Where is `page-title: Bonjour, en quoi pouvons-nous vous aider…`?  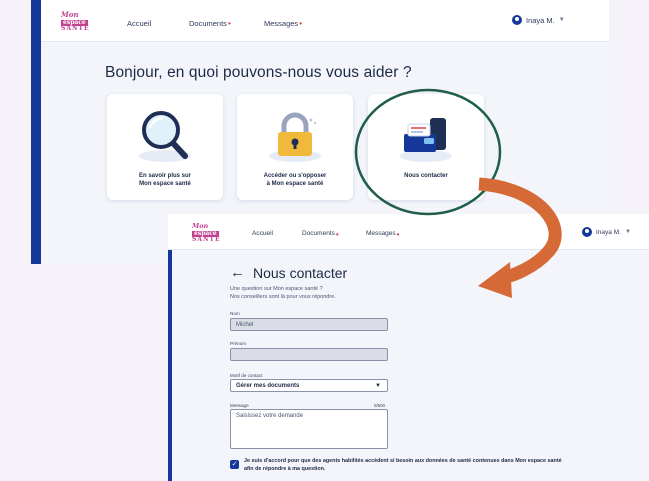 page-title: Bonjour, en quoi pouvons-nous vous aider… is located at coordinates (258, 72).